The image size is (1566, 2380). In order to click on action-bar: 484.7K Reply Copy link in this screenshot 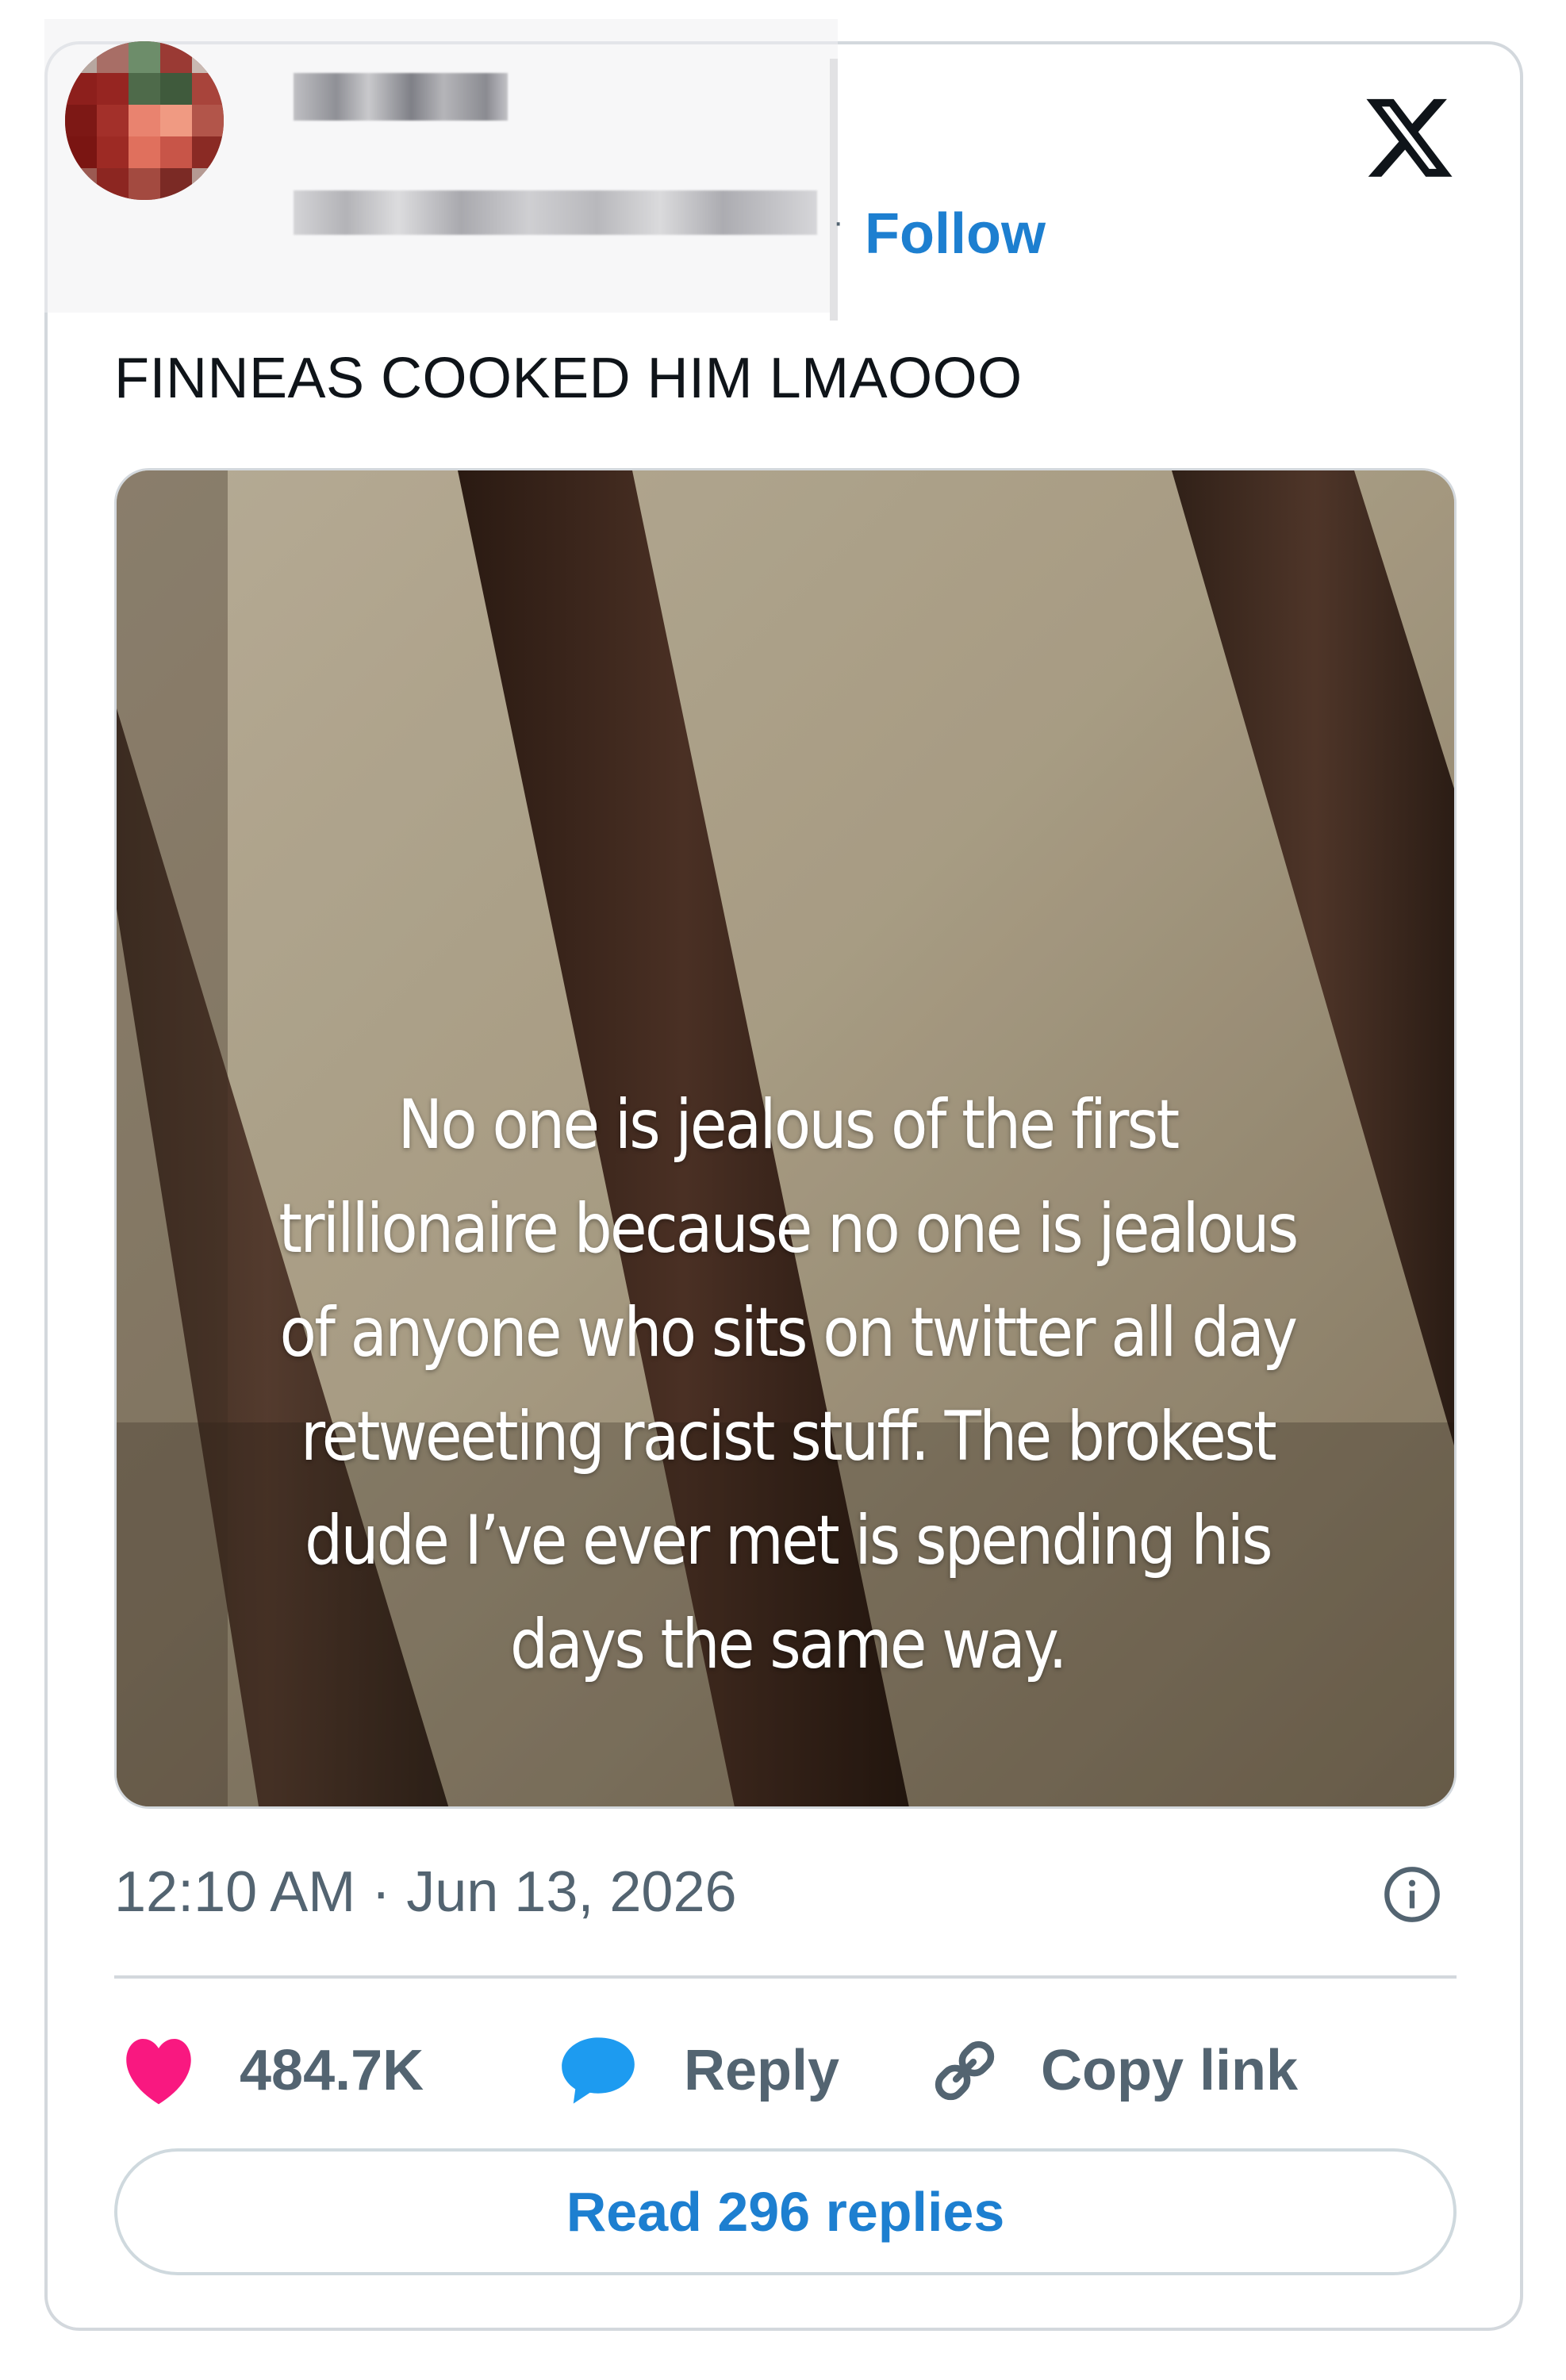, I will do `click(785, 2070)`.